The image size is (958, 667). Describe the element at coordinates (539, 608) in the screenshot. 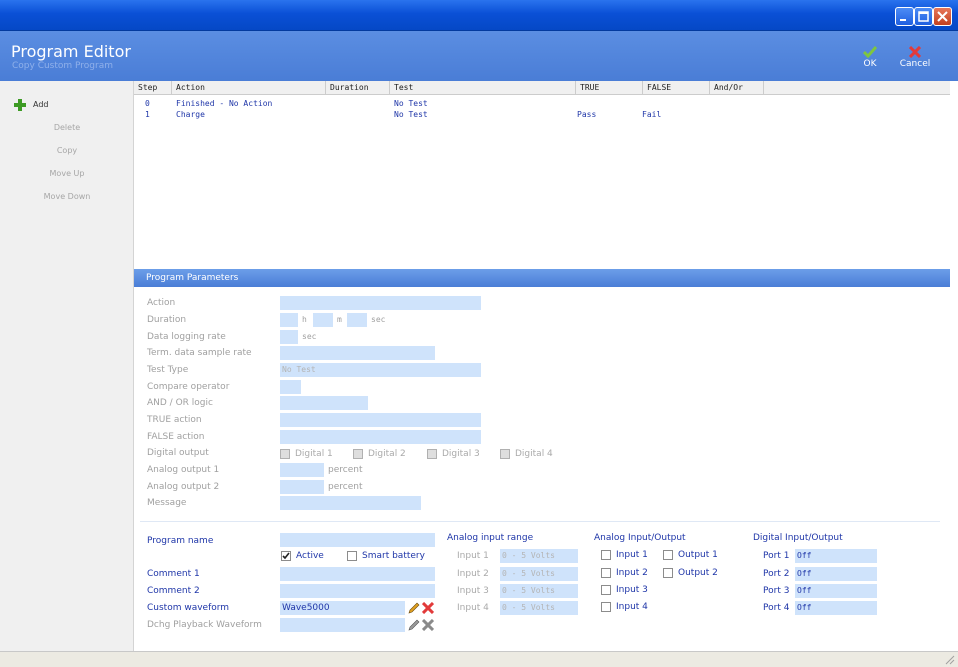

I see `analog-range-input-4-field: 0 - 5 Volts` at that location.